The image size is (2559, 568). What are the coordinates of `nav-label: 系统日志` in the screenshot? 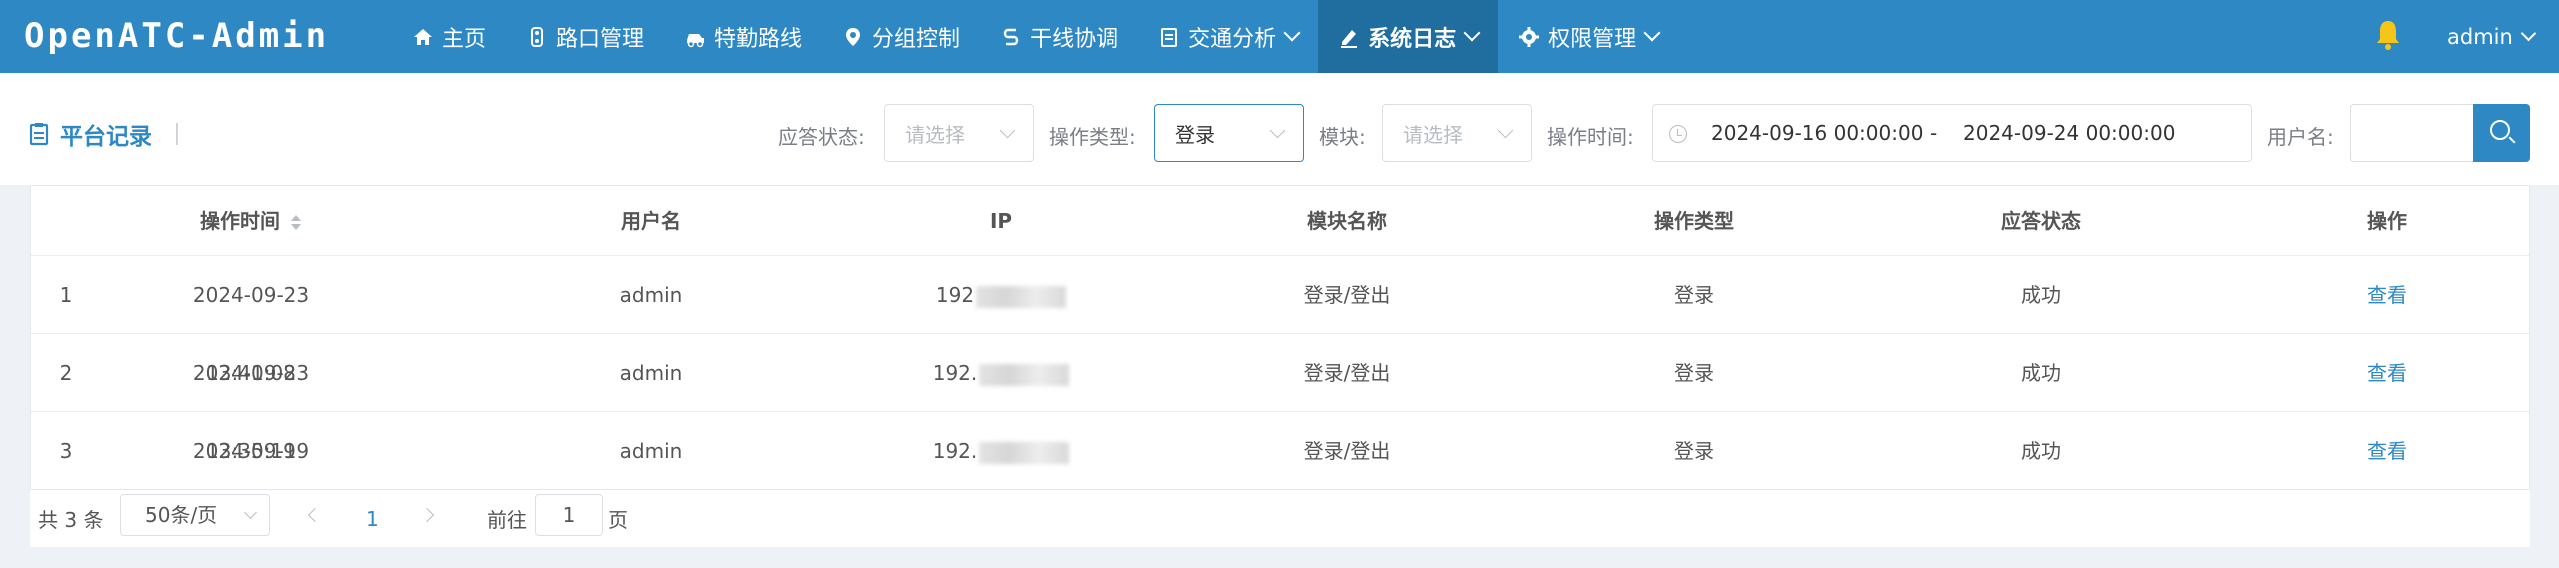 It's located at (1412, 39).